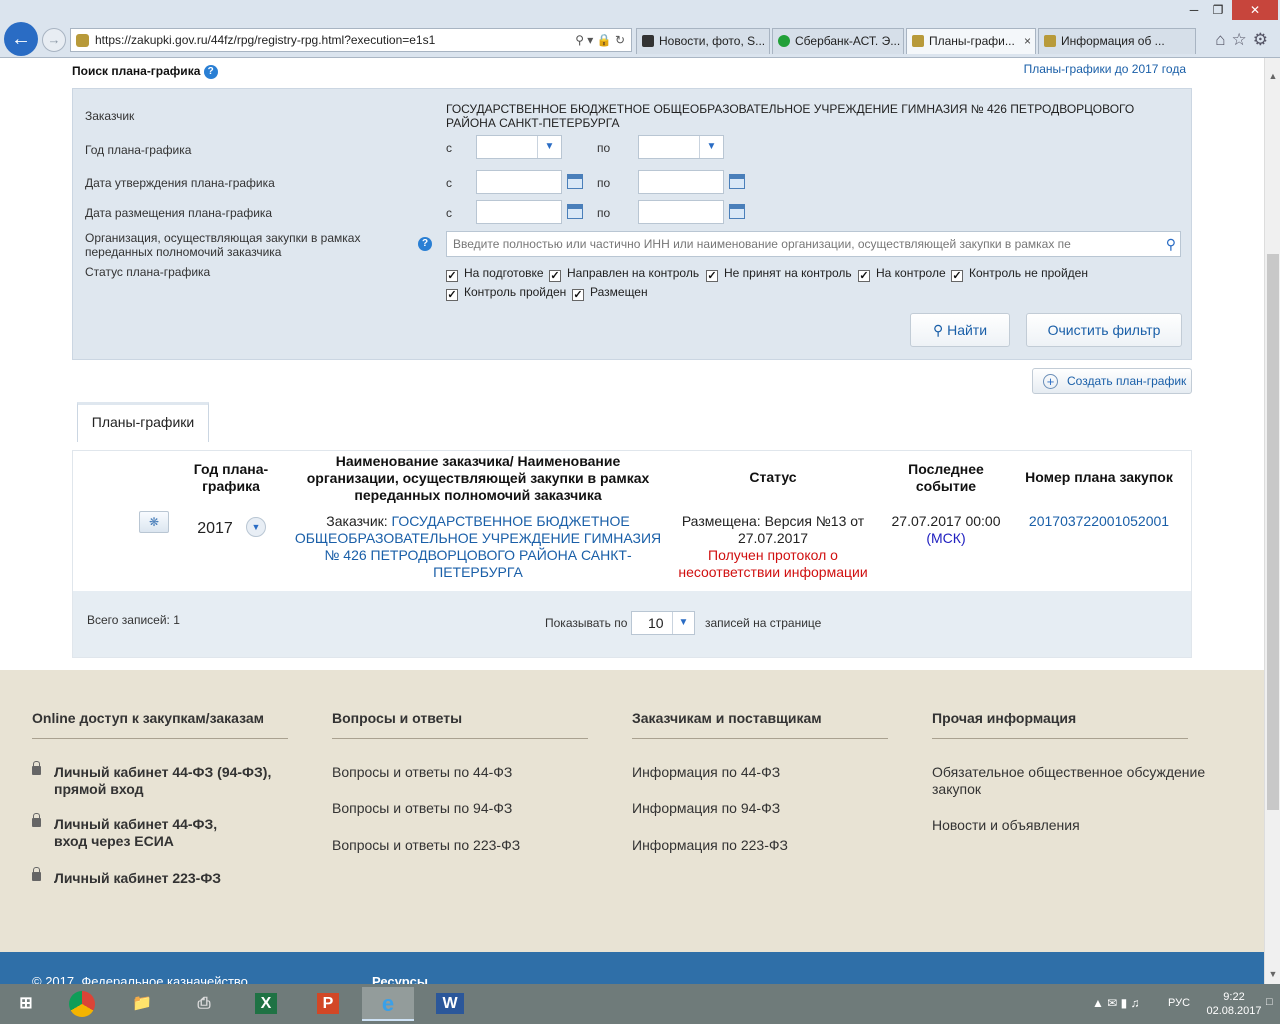 The image size is (1280, 1024). What do you see at coordinates (1273, 532) in the screenshot?
I see `scroll-thumb` at bounding box center [1273, 532].